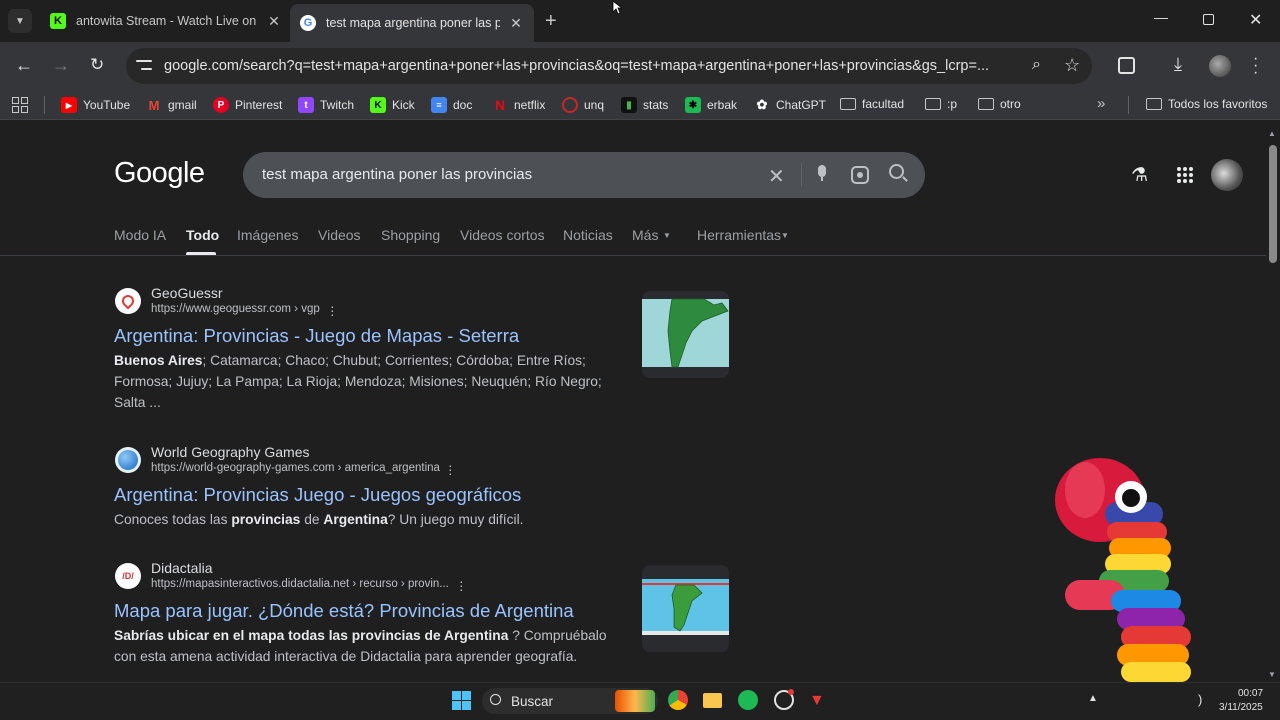 This screenshot has width=1280, height=720. I want to click on labs-flask-icon: ⚗, so click(1139, 175).